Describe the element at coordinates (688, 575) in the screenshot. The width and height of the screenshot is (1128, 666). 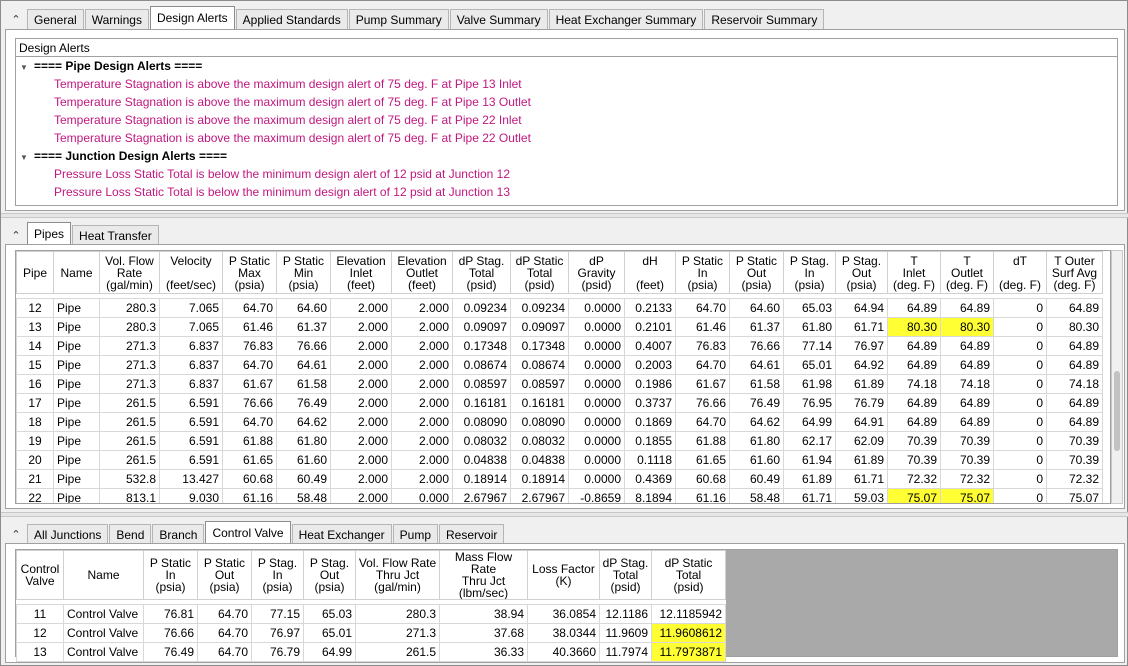
I see `column-header: dP Static Total (psid)` at that location.